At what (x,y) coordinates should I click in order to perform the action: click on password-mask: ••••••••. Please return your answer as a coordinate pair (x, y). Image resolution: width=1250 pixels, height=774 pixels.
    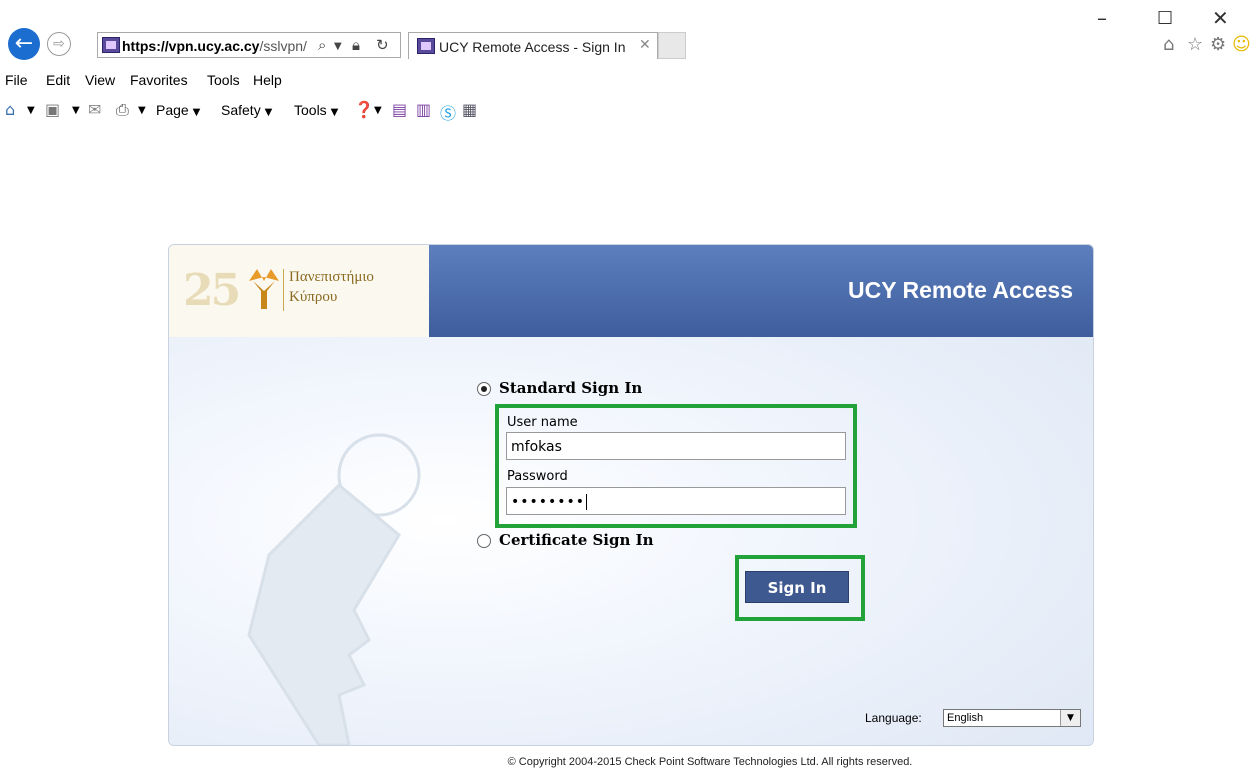
    Looking at the image, I should click on (548, 502).